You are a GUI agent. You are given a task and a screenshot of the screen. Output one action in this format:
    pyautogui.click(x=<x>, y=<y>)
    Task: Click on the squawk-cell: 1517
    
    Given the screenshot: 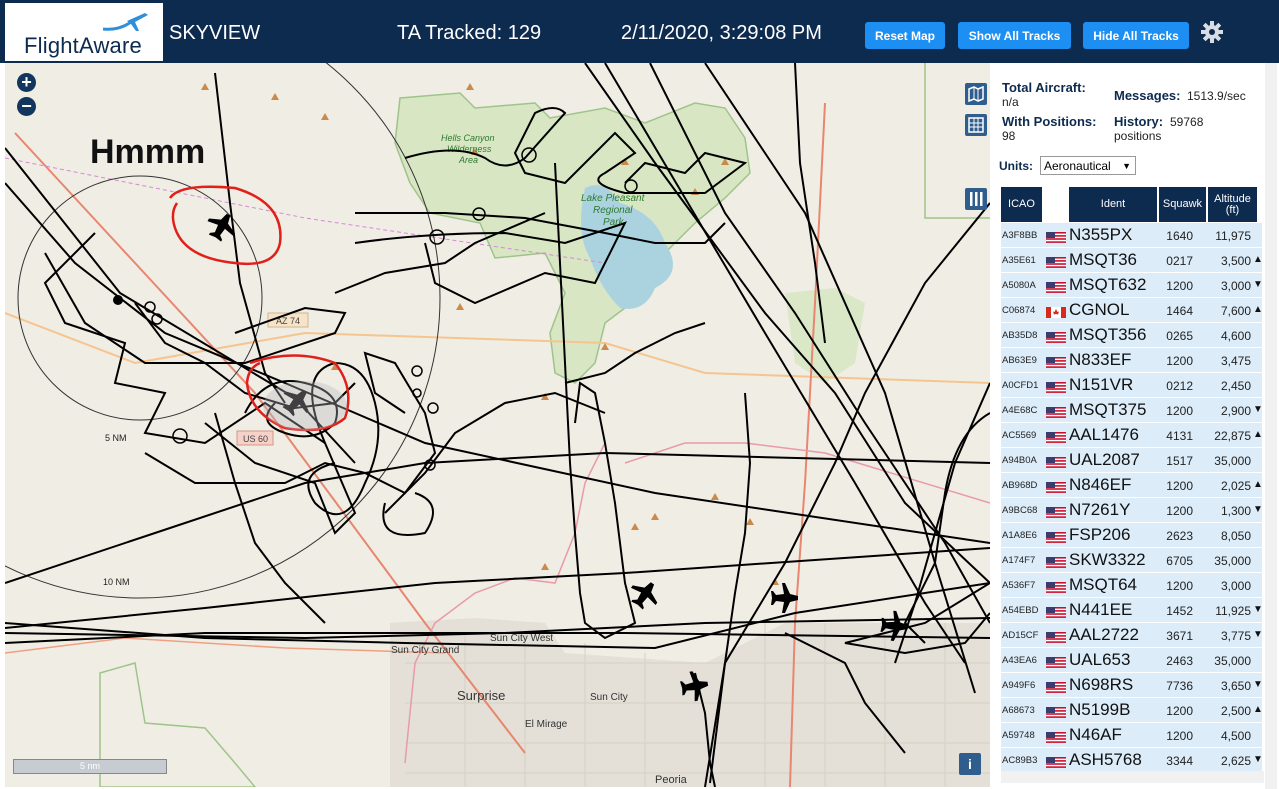 What is the action you would take?
    pyautogui.click(x=1179, y=461)
    